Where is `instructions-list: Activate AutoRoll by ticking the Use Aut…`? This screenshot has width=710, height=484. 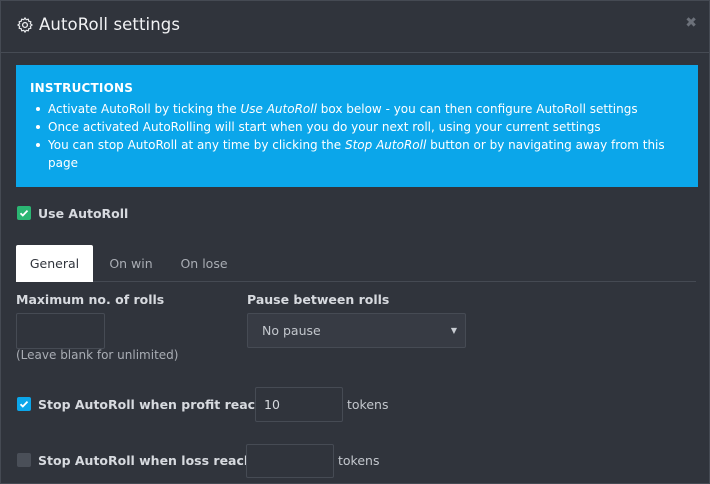
instructions-list: Activate AutoRoll by ticking the Use Aut… is located at coordinates (357, 136).